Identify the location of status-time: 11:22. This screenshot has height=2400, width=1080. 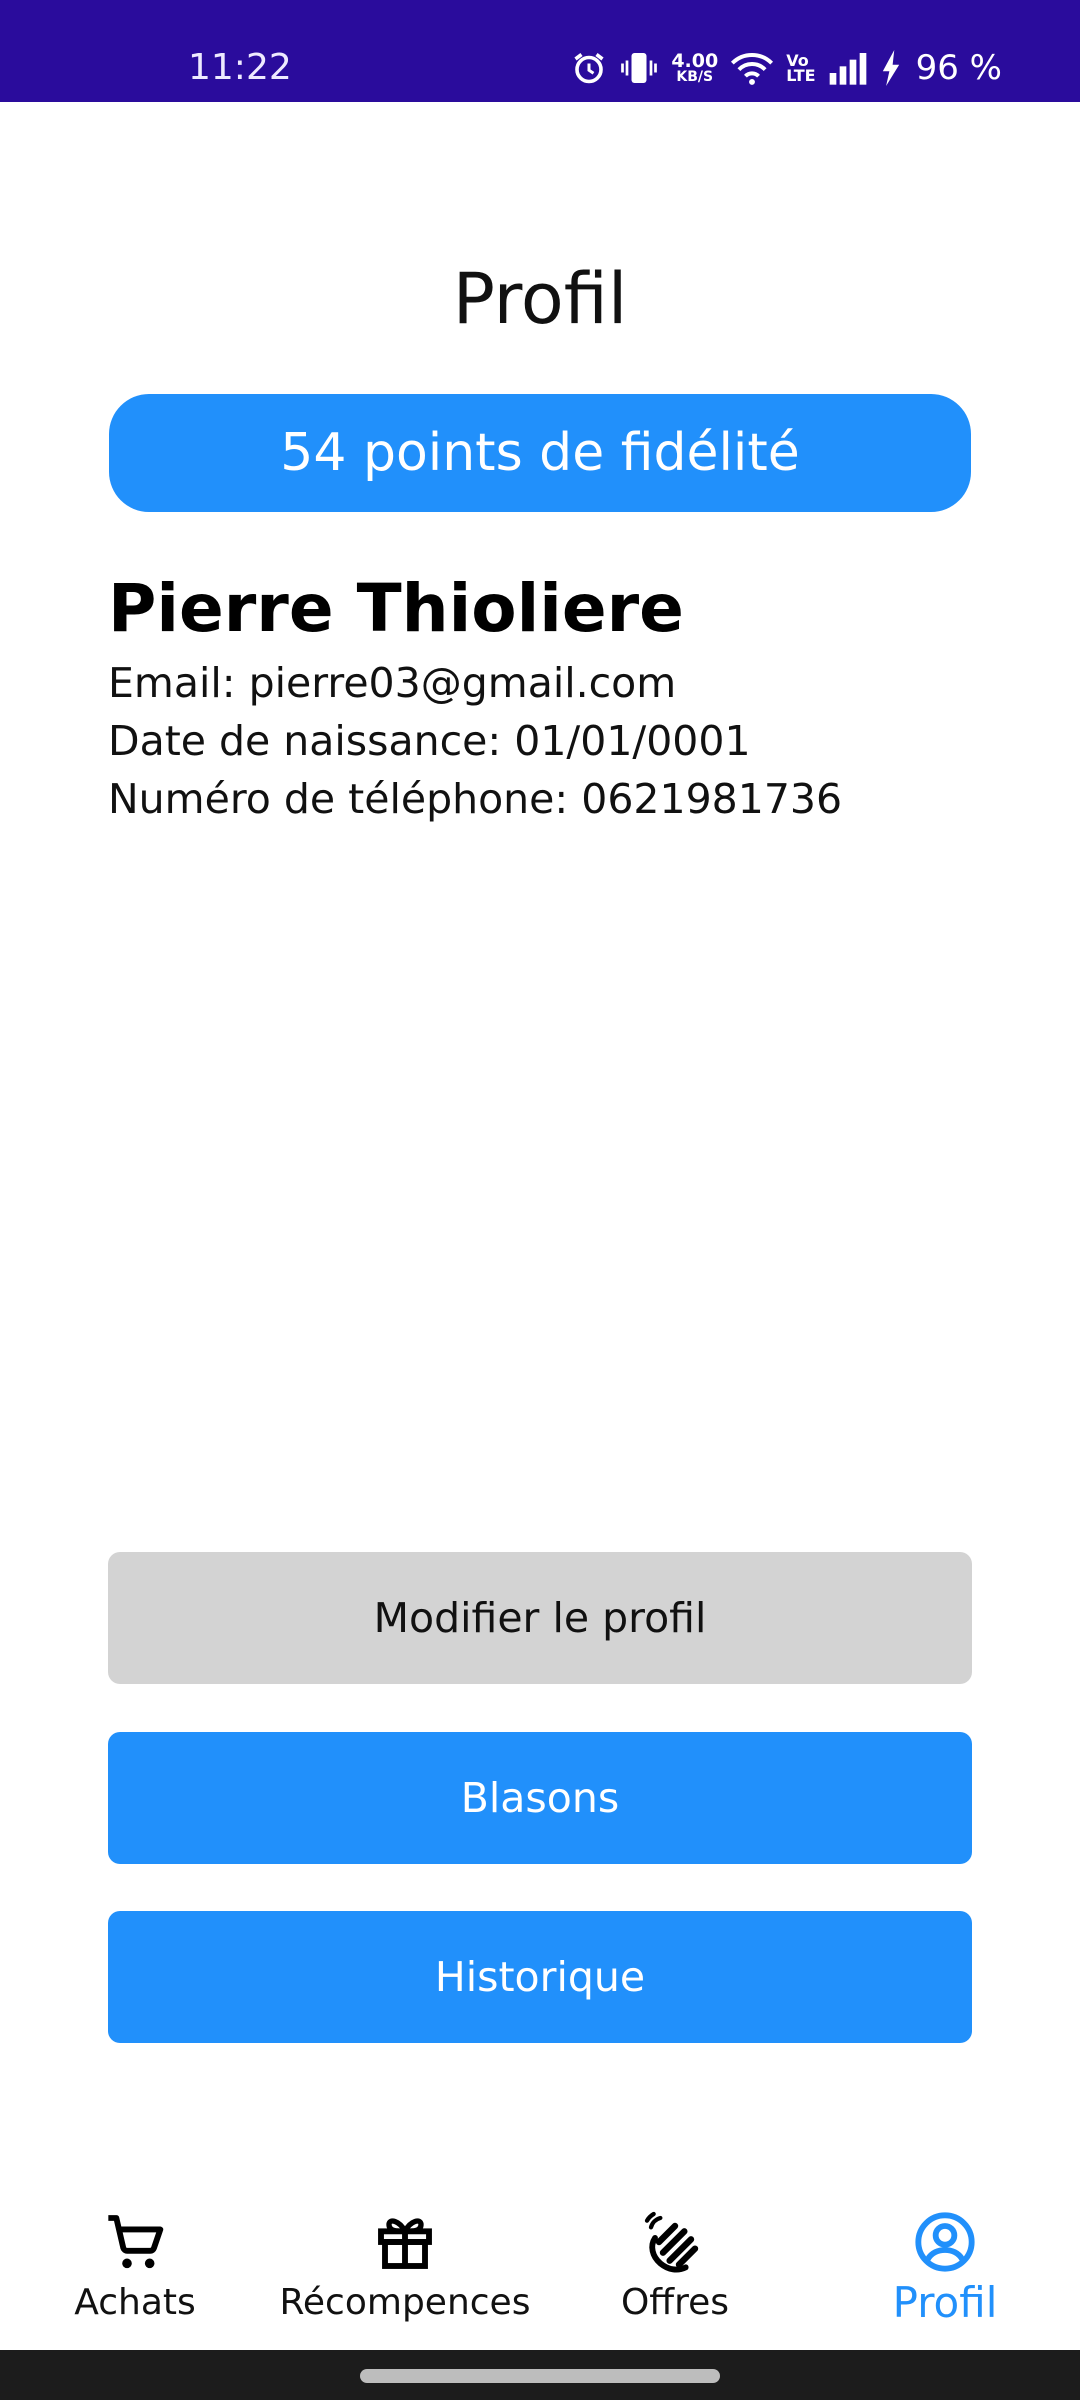
(240, 67).